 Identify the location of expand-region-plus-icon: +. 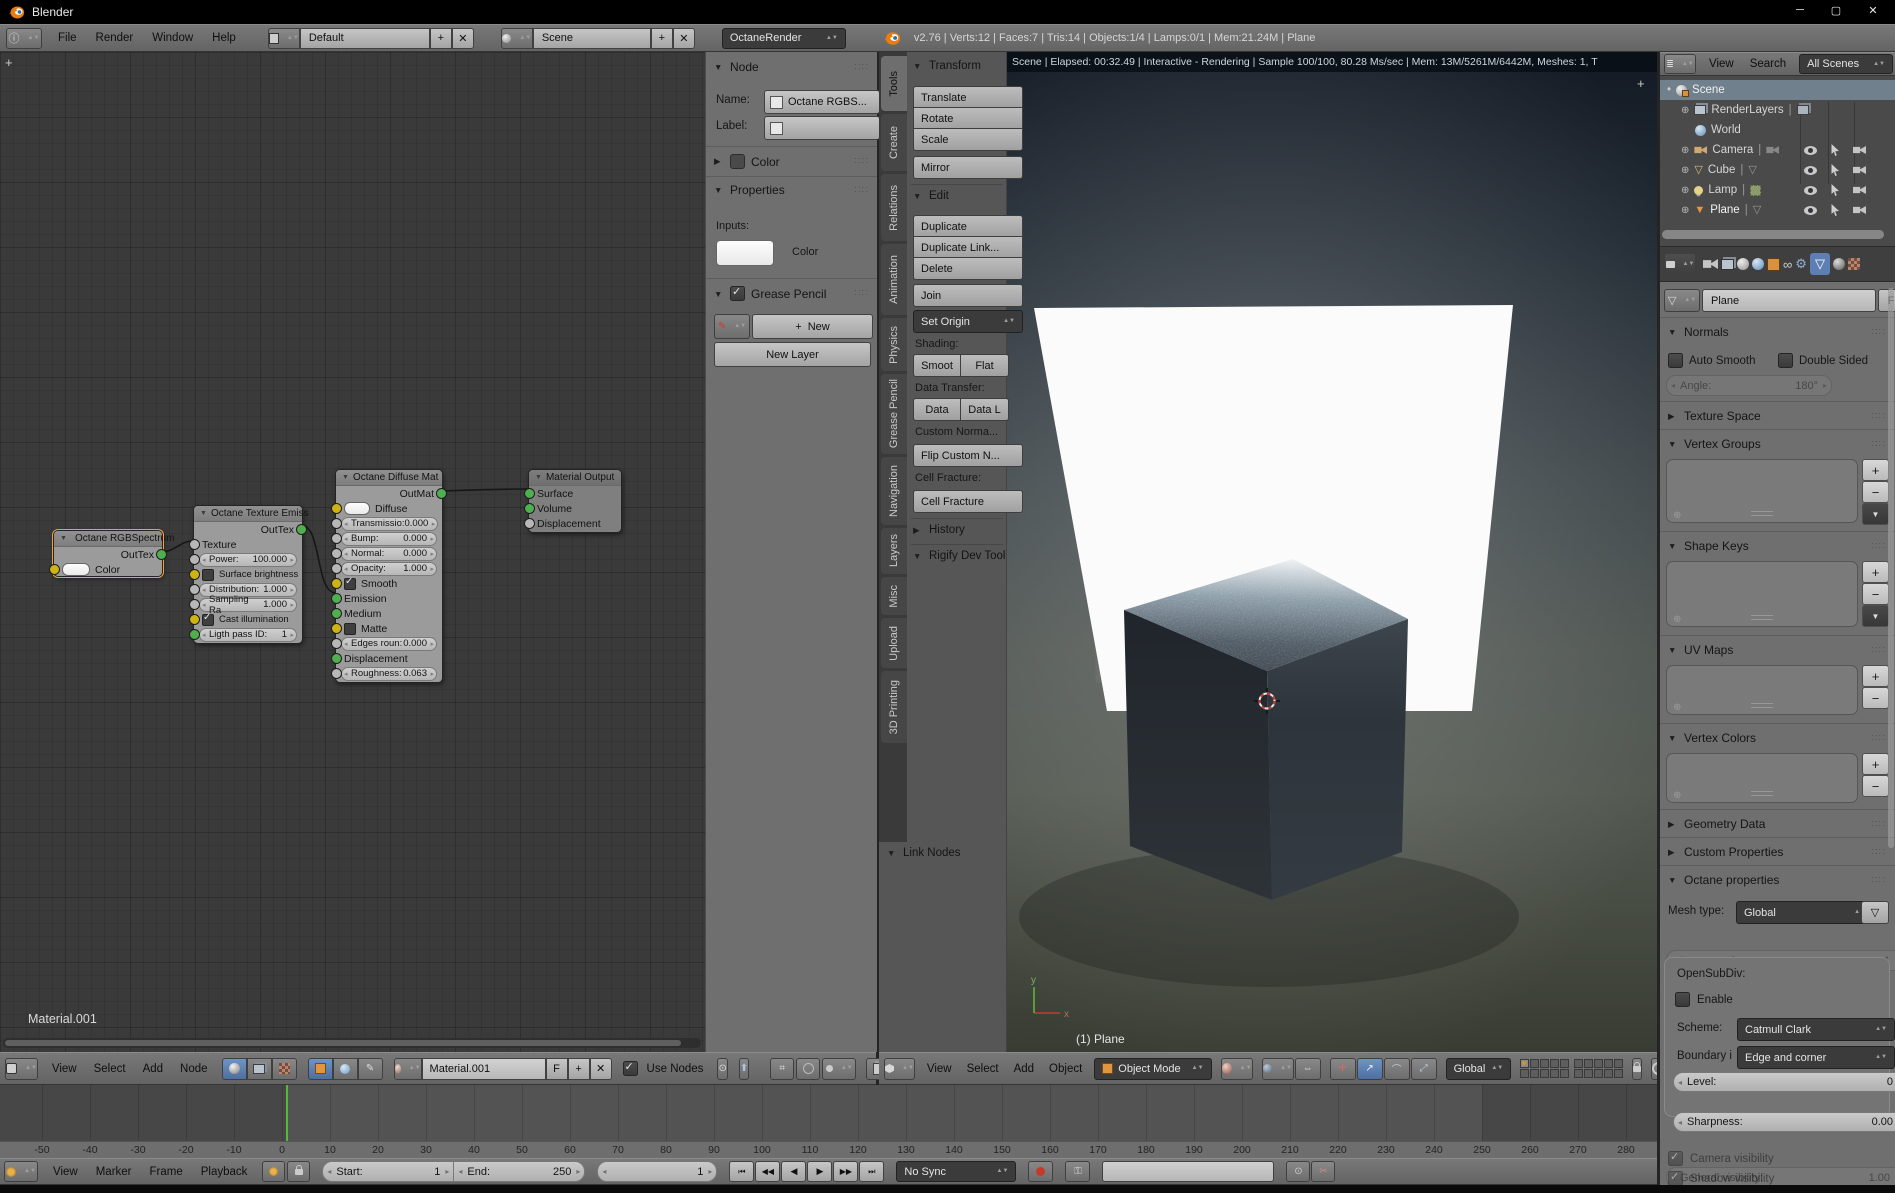
(1641, 83).